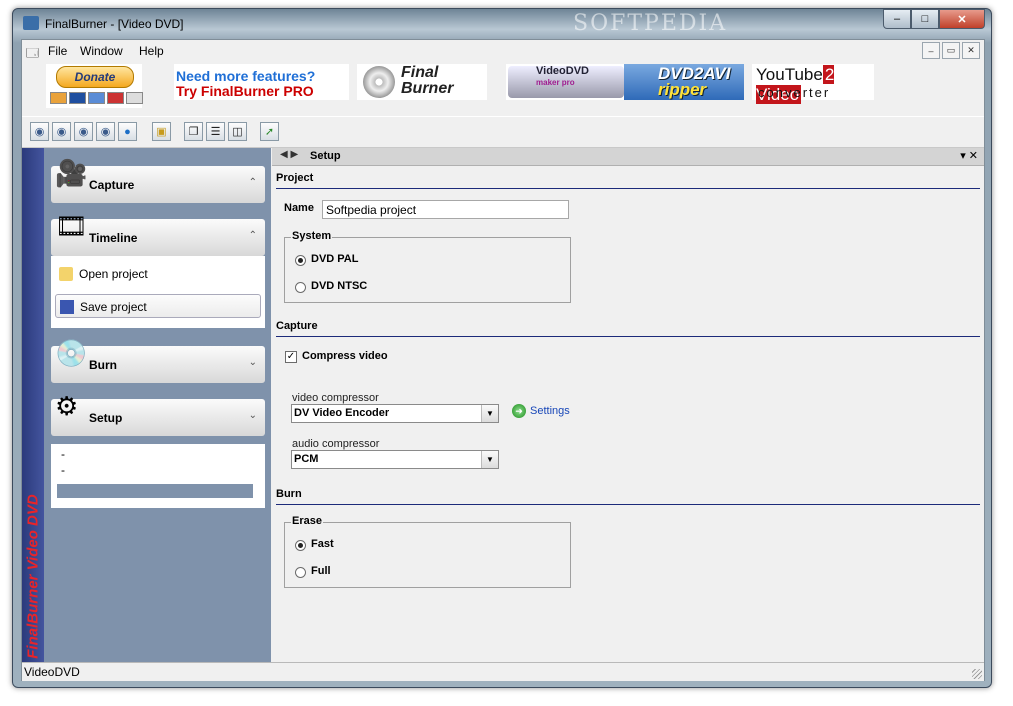 The image size is (1013, 706). I want to click on go-arrow-icon: ➜, so click(519, 411).